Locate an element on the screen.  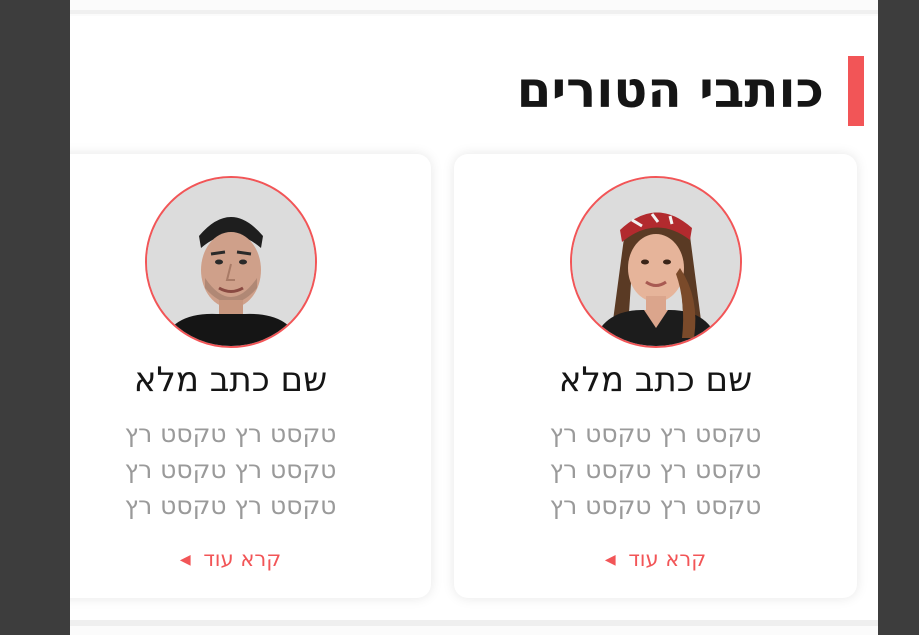
title-accent-bar is located at coordinates (856, 91).